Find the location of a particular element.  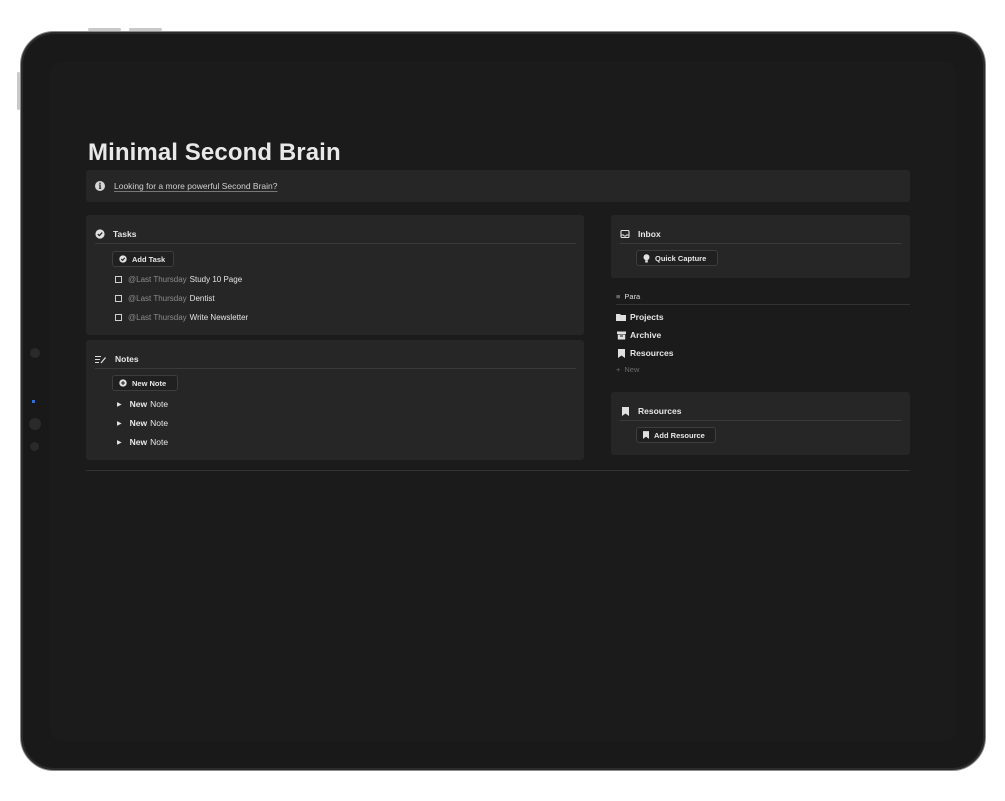

new-page-label: New is located at coordinates (632, 369).